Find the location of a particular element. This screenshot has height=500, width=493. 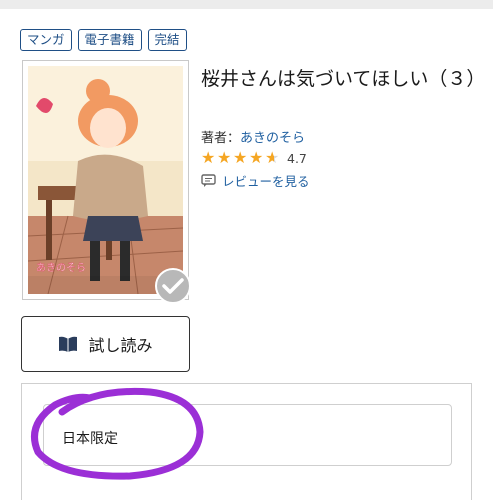

review-label: レビューを見る is located at coordinates (266, 181).